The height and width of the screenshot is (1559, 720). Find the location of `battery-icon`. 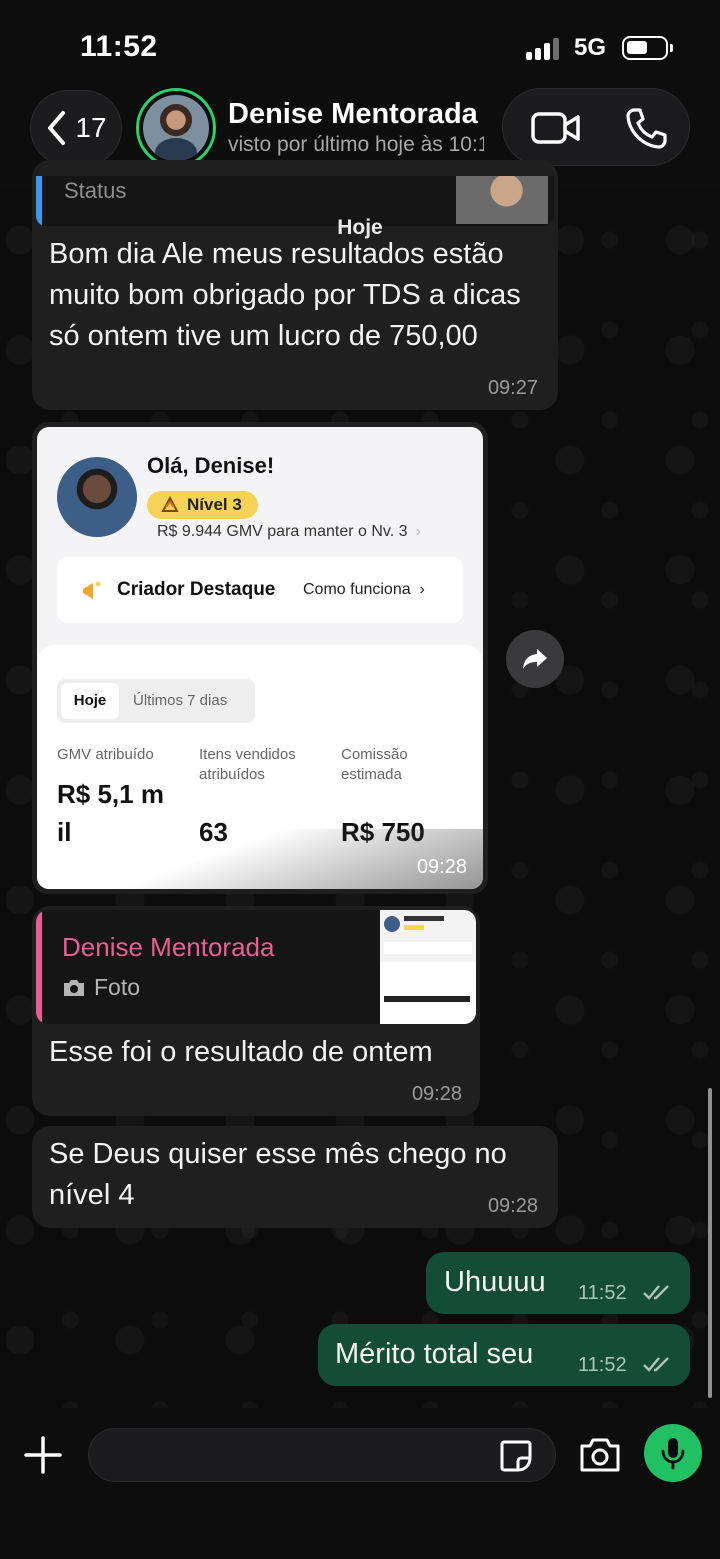

battery-icon is located at coordinates (647, 48).